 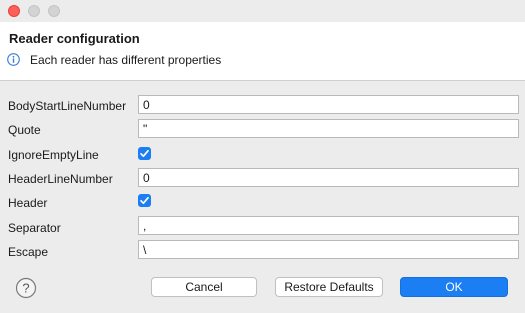 I want to click on help-icon: ?, so click(x=26, y=288).